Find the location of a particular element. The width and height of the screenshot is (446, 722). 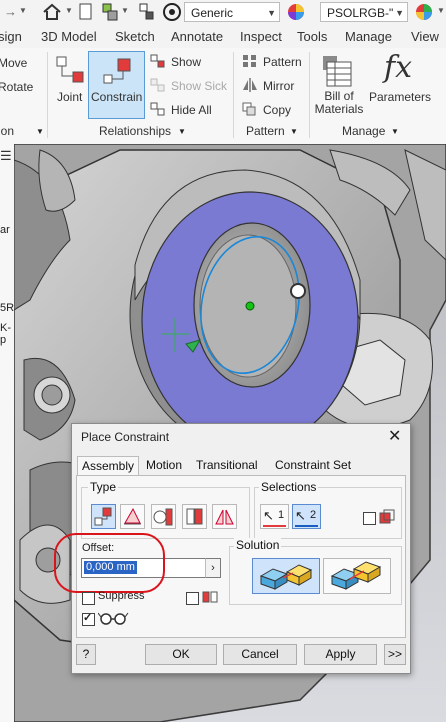

rotate-button: Rotate is located at coordinates (16, 87).